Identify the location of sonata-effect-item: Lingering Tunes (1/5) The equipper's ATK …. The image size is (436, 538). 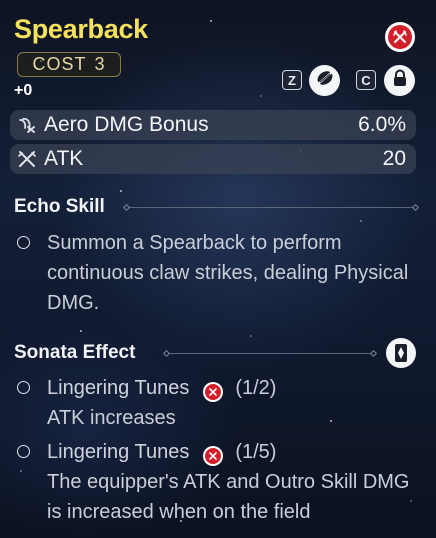
(237, 482).